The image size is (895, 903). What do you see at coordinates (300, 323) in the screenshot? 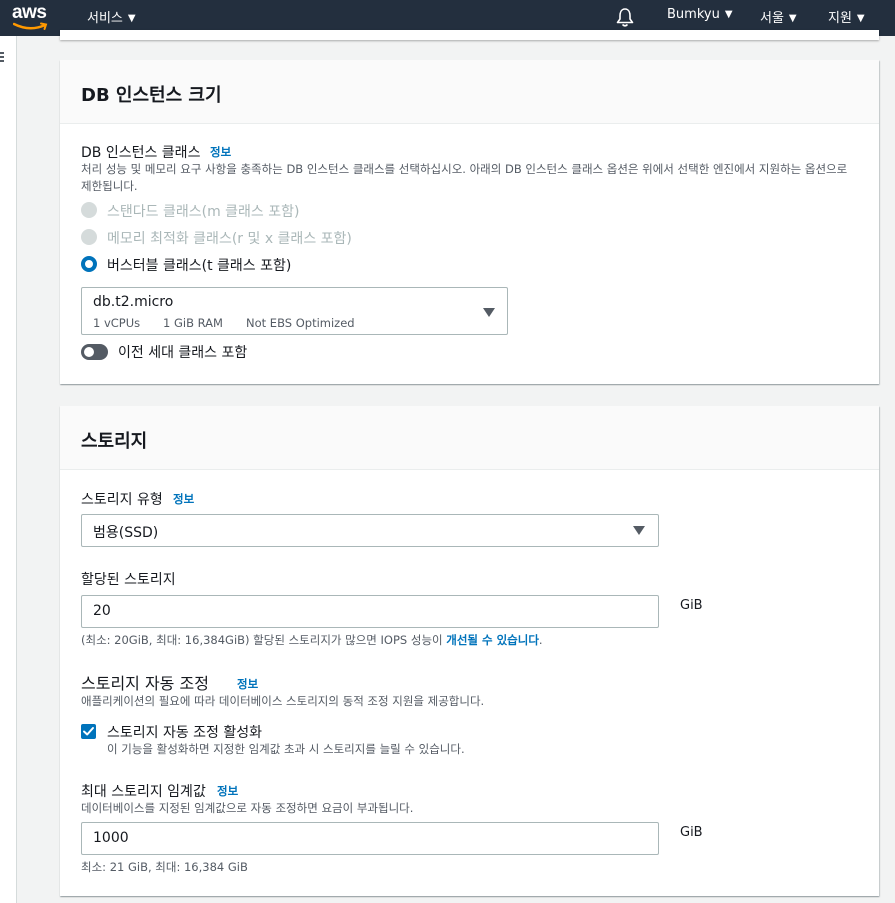
I see `instance-ebs: Not EBS Optimized` at bounding box center [300, 323].